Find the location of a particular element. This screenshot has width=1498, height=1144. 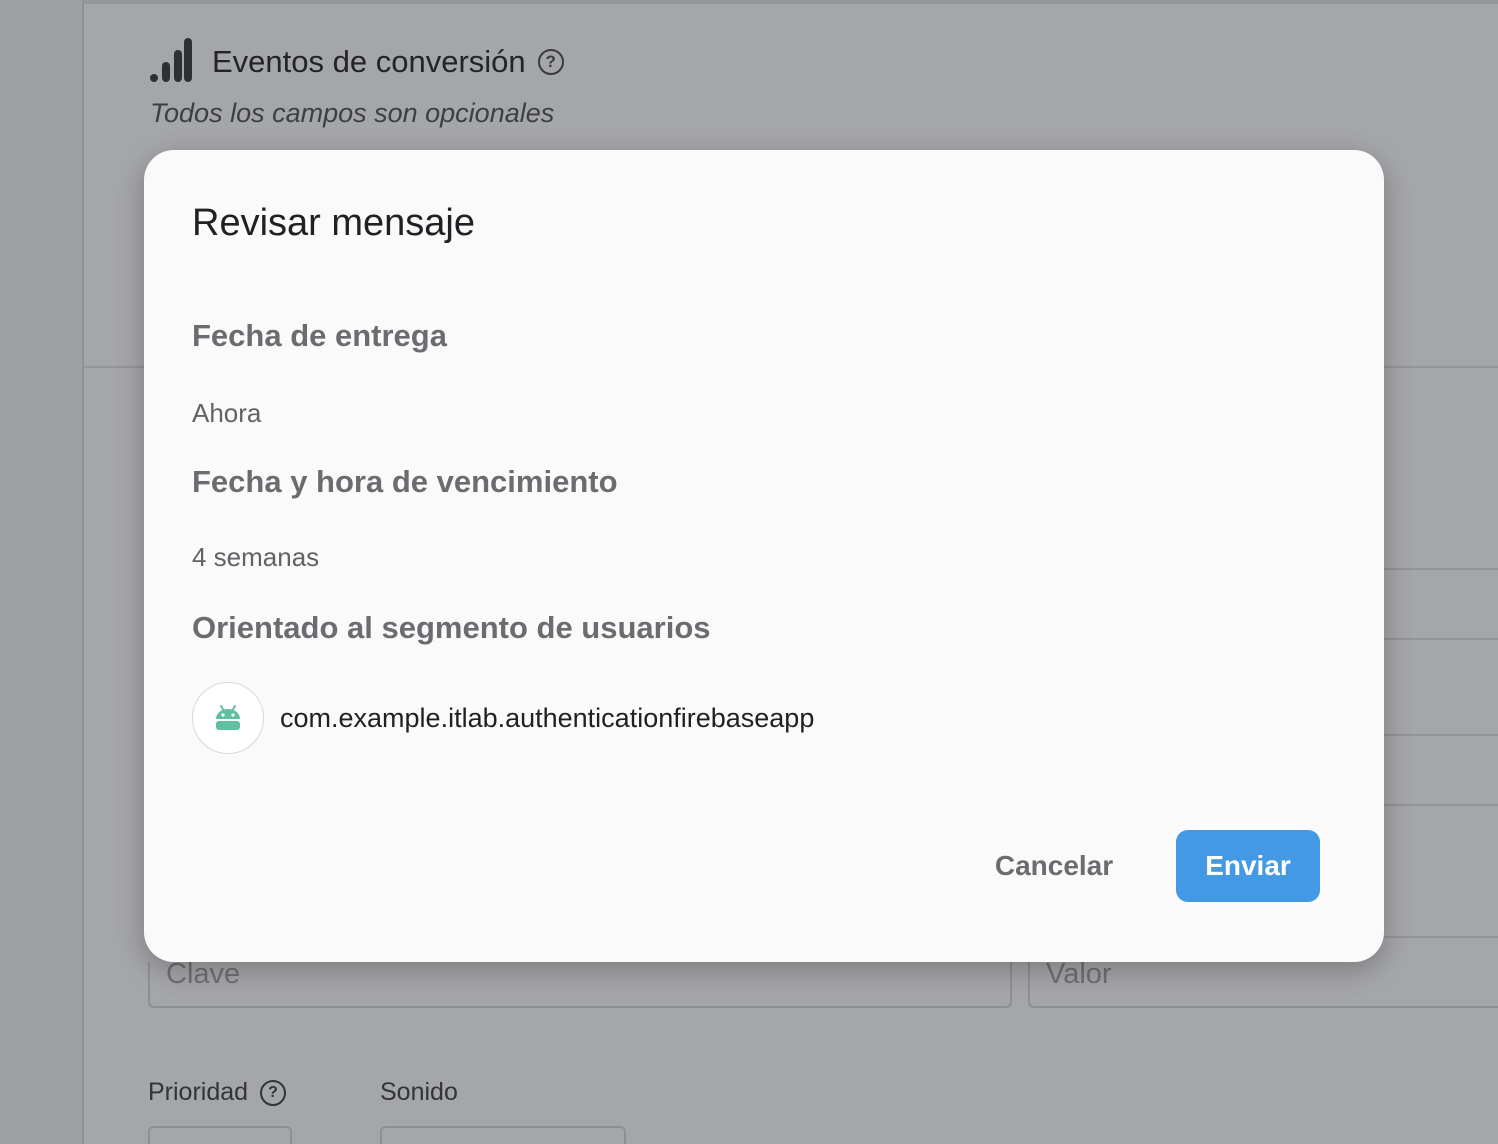

dialog-title: Revisar mensaje is located at coordinates (333, 223).